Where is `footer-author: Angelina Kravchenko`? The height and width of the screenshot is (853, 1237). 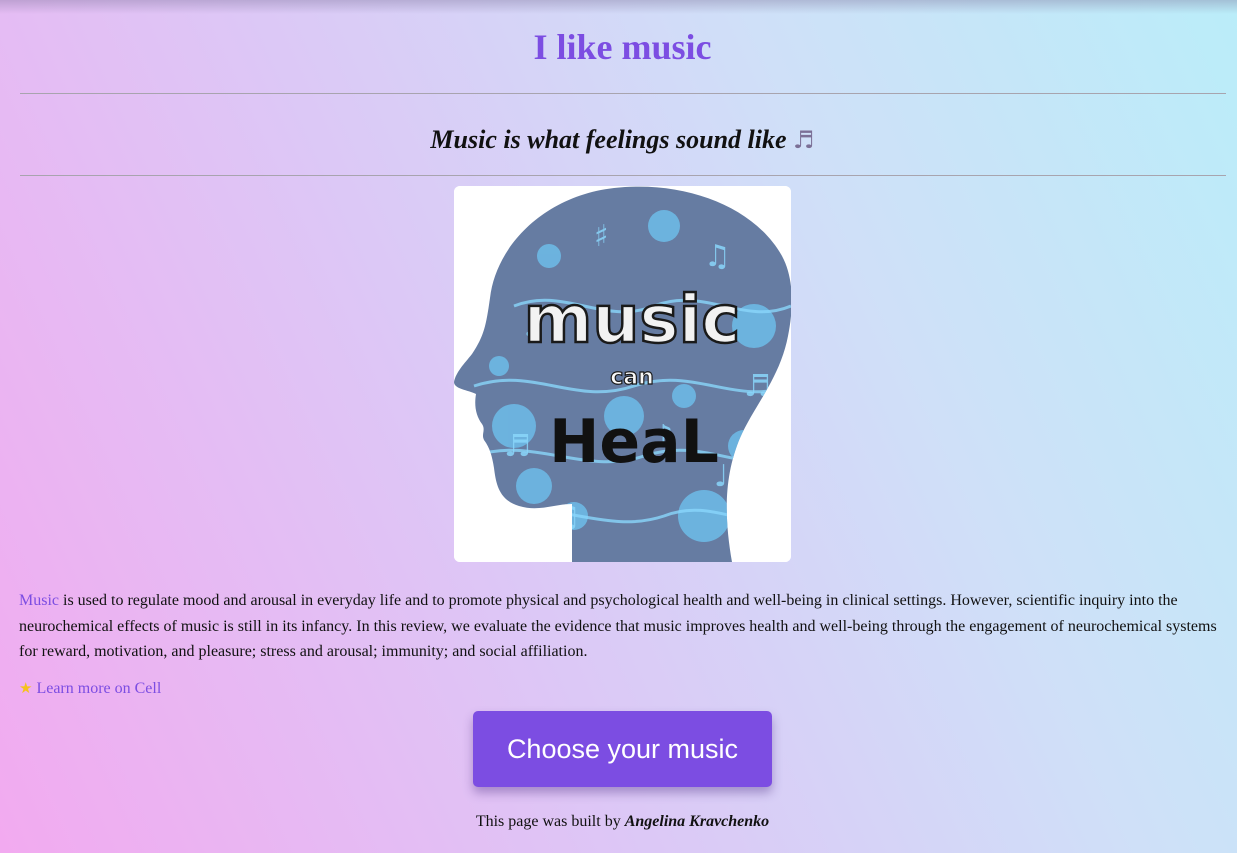 footer-author: Angelina Kravchenko is located at coordinates (697, 821).